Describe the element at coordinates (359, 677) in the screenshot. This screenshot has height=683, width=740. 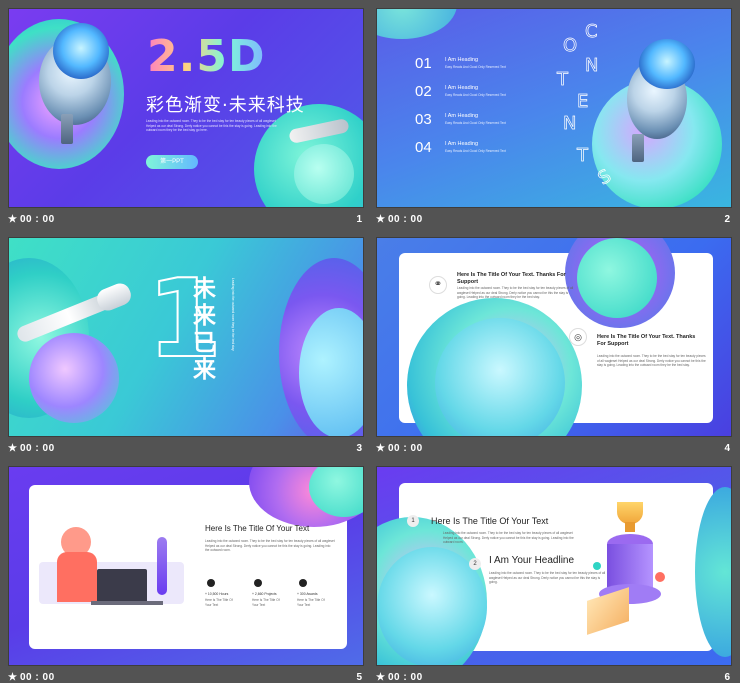
I see `slide-5-number: 5` at that location.